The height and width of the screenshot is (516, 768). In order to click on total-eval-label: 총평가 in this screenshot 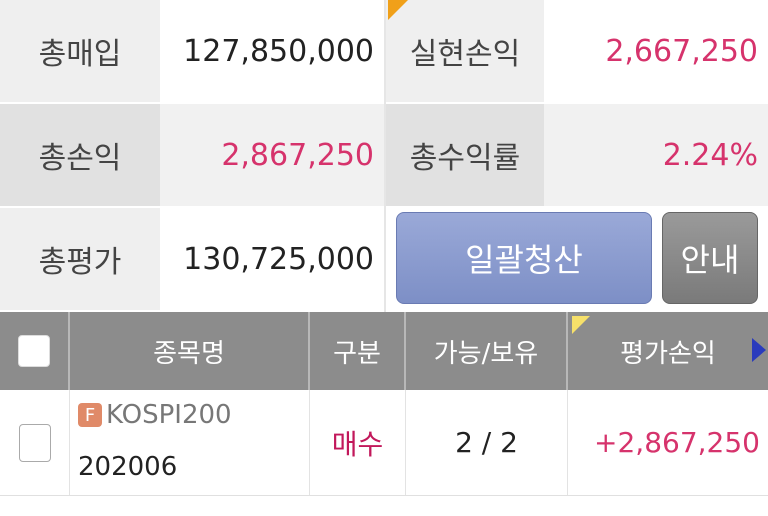, I will do `click(80, 259)`.